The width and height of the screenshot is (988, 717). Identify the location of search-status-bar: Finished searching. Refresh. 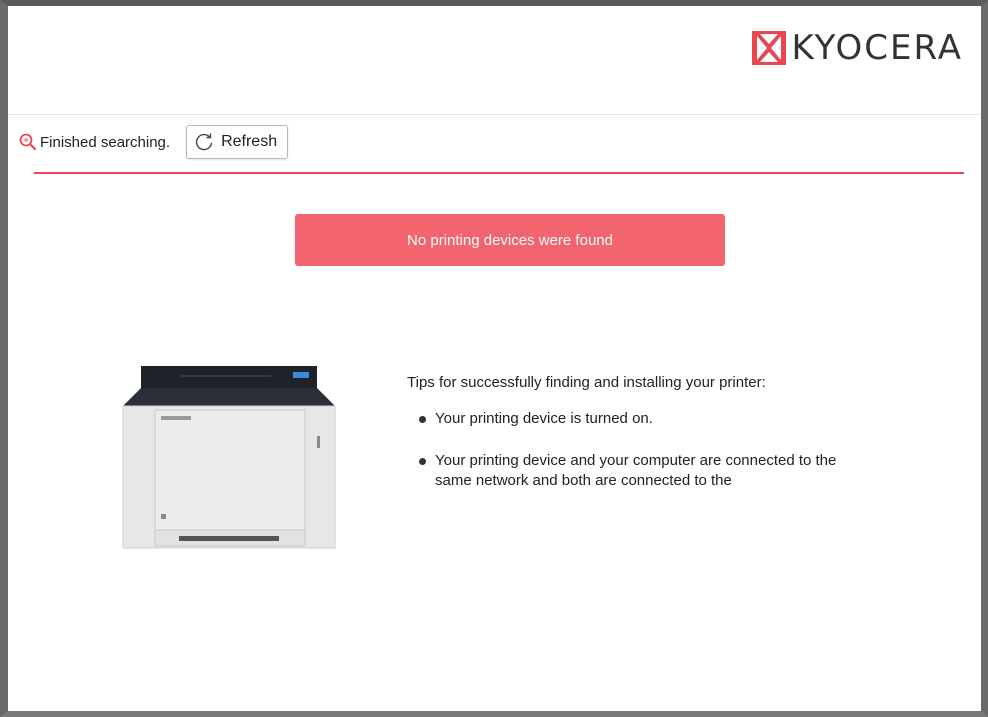
(153, 142).